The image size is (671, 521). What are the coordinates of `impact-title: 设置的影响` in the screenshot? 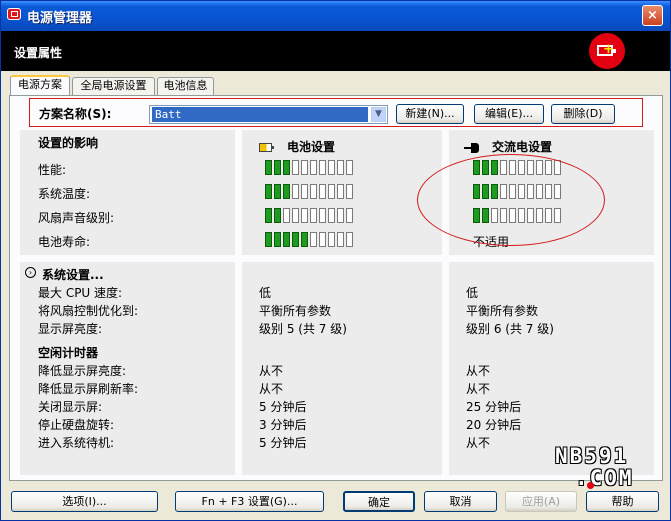 It's located at (68, 143).